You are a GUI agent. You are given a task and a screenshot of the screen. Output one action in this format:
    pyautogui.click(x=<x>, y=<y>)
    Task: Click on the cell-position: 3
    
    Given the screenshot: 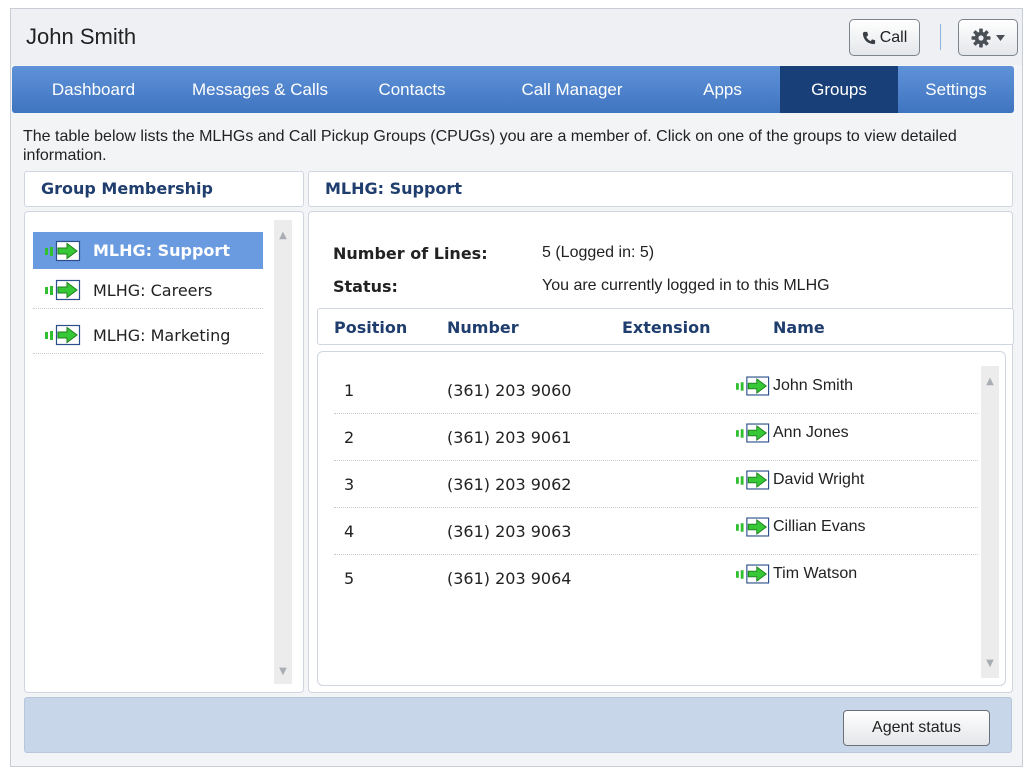 What is the action you would take?
    pyautogui.click(x=349, y=484)
    